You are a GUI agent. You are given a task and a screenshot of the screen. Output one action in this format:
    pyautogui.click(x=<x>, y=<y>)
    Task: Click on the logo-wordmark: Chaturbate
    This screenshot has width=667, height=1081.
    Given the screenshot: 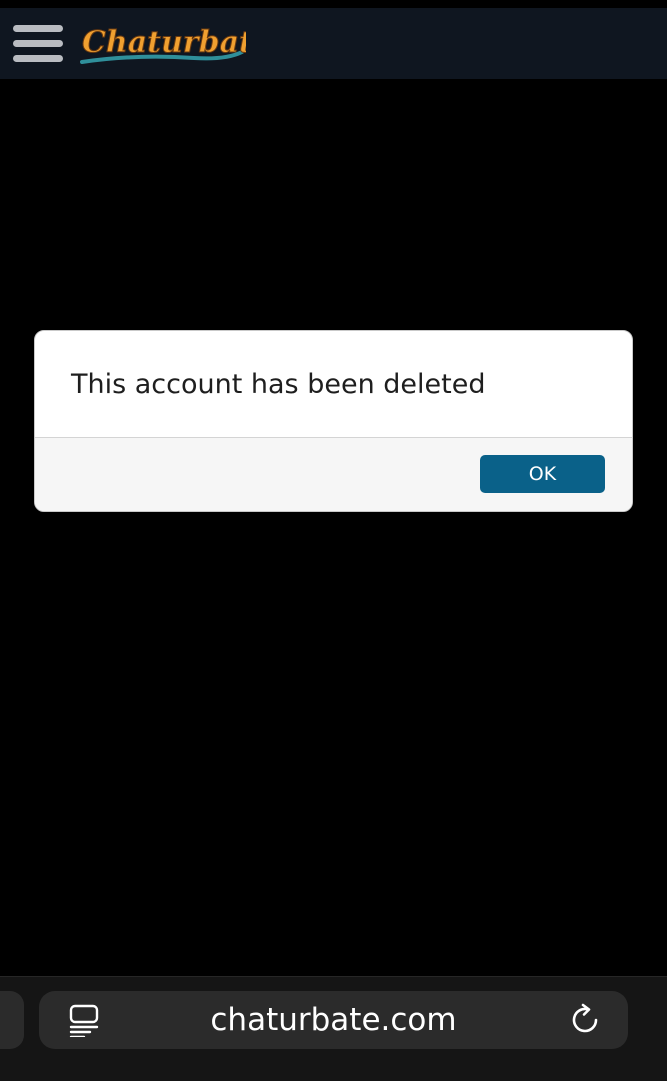 What is the action you would take?
    pyautogui.click(x=163, y=44)
    